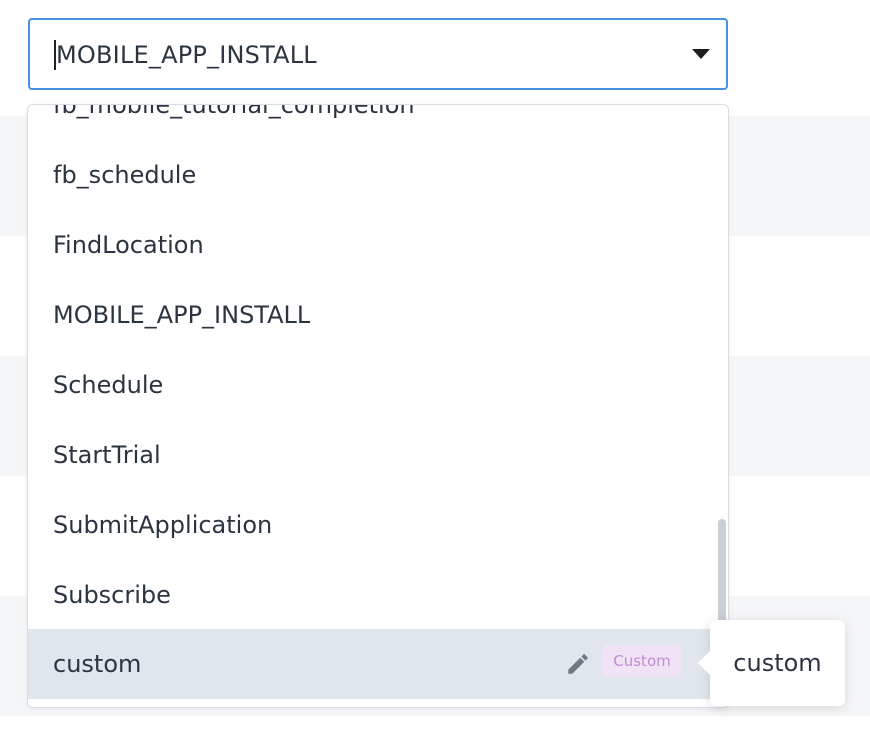  What do you see at coordinates (701, 54) in the screenshot?
I see `chevron-down-icon` at bounding box center [701, 54].